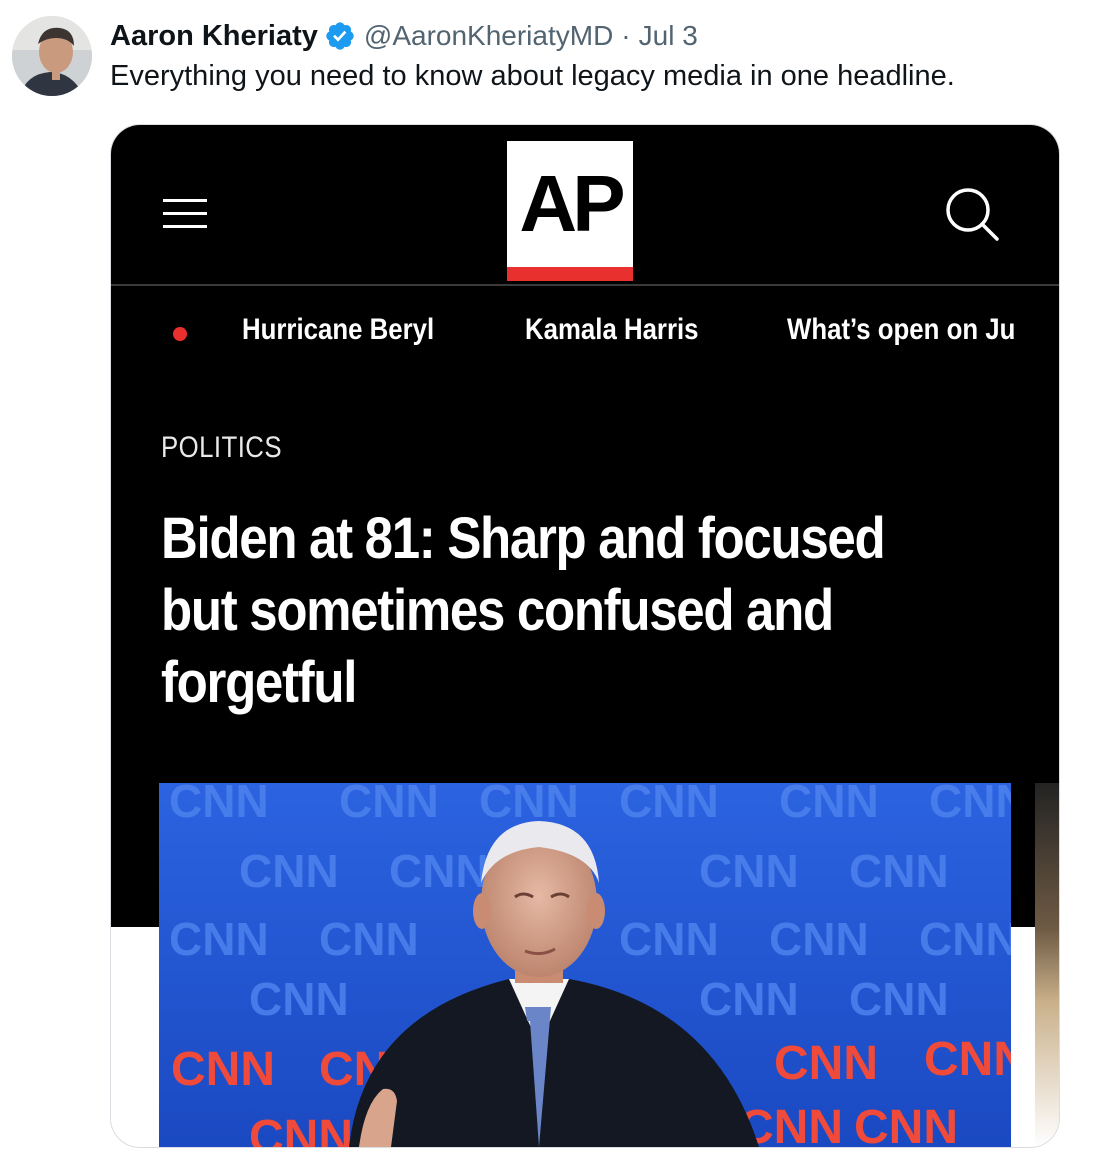  I want to click on ap-logo-text: AP, so click(572, 203).